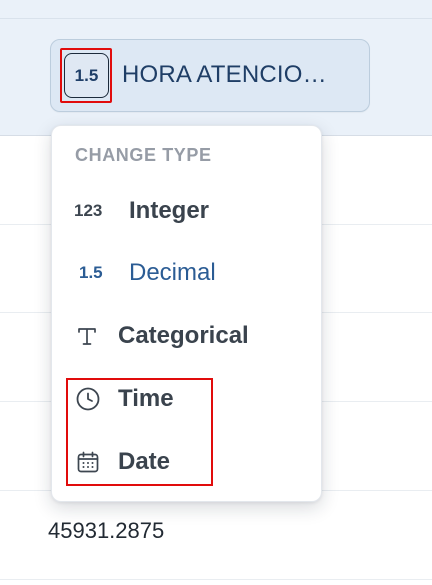  What do you see at coordinates (88, 210) in the screenshot?
I see `integer-icon: 123` at bounding box center [88, 210].